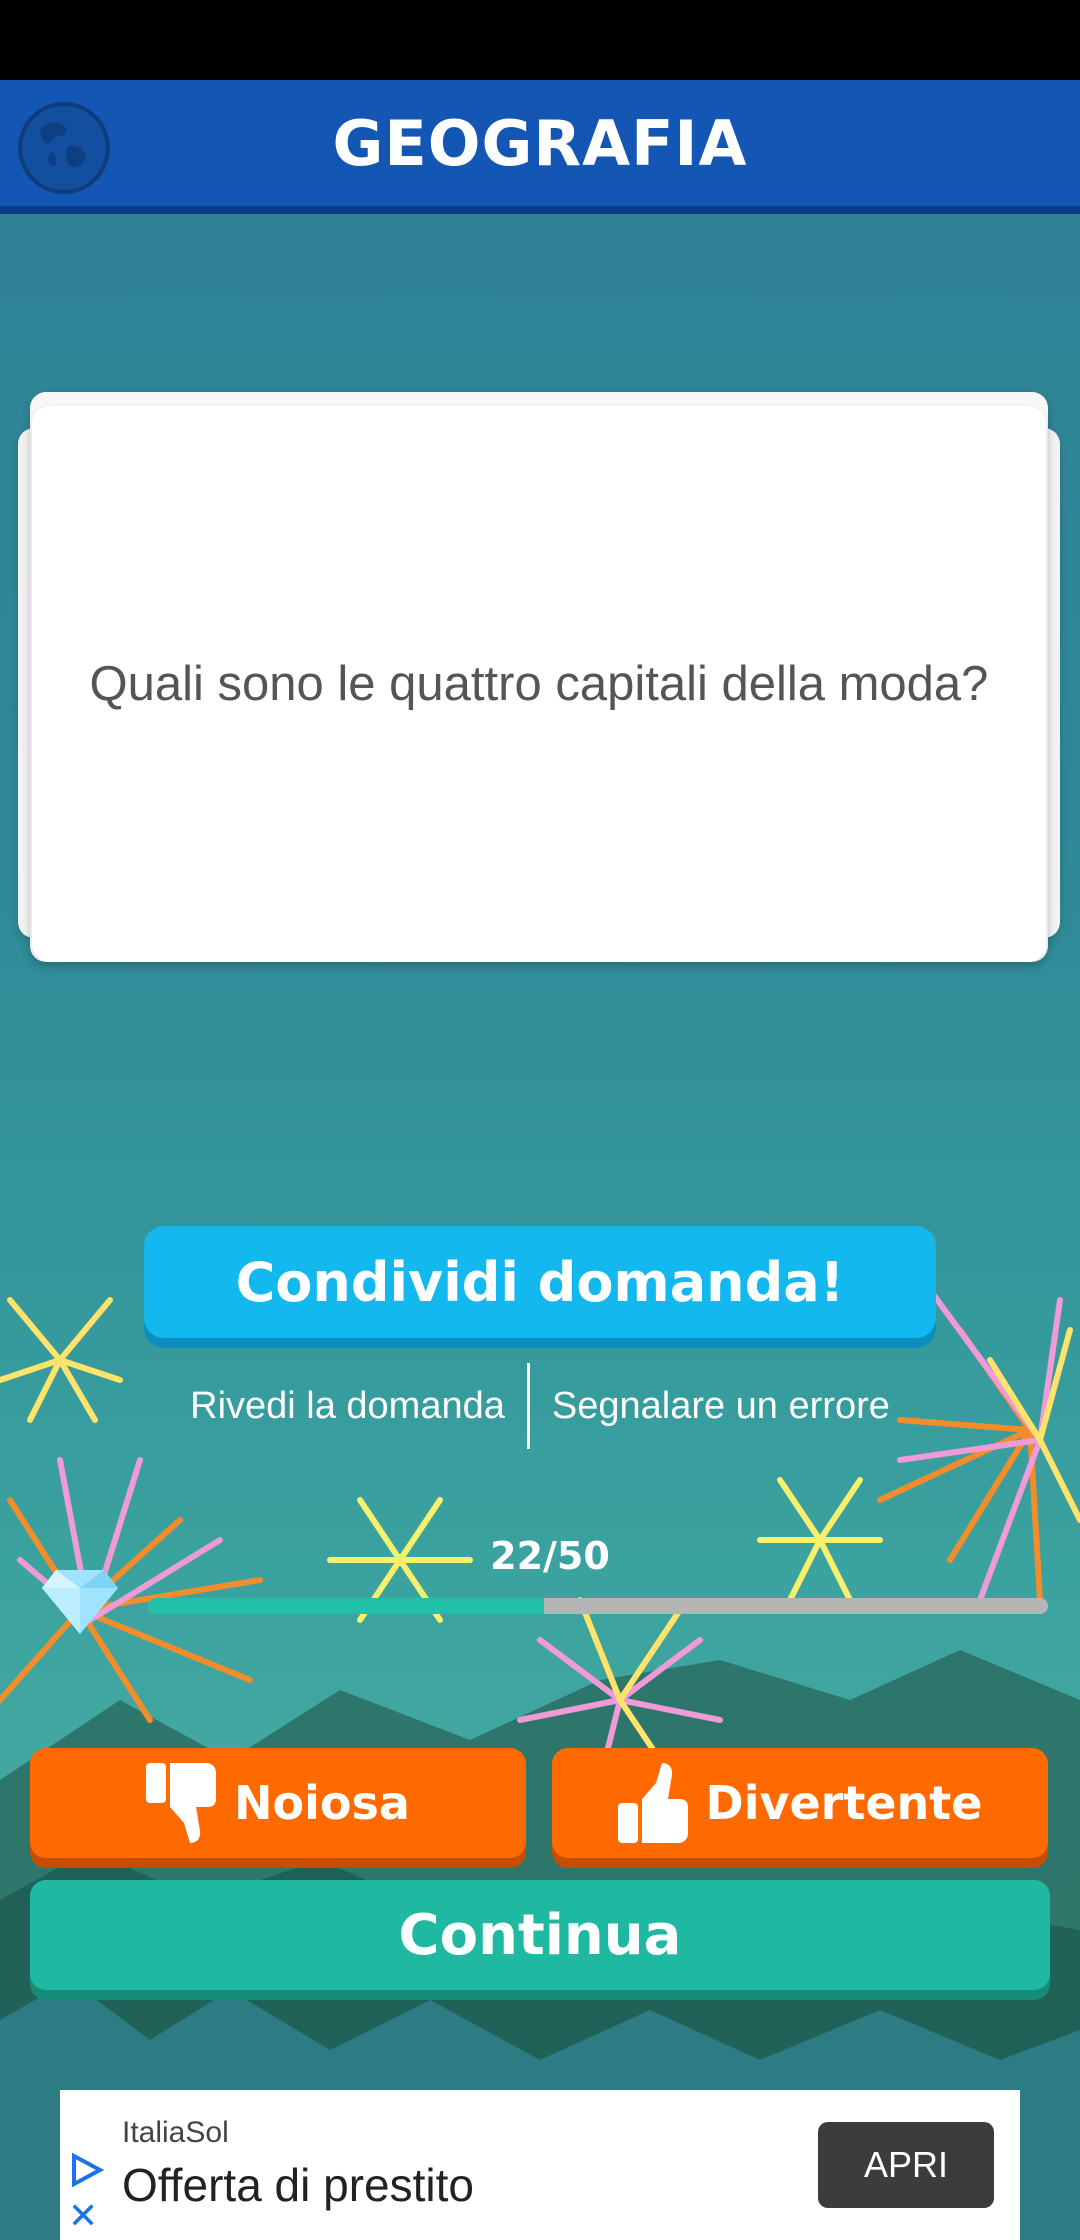  I want to click on boring-button: Noiosa, so click(278, 1803).